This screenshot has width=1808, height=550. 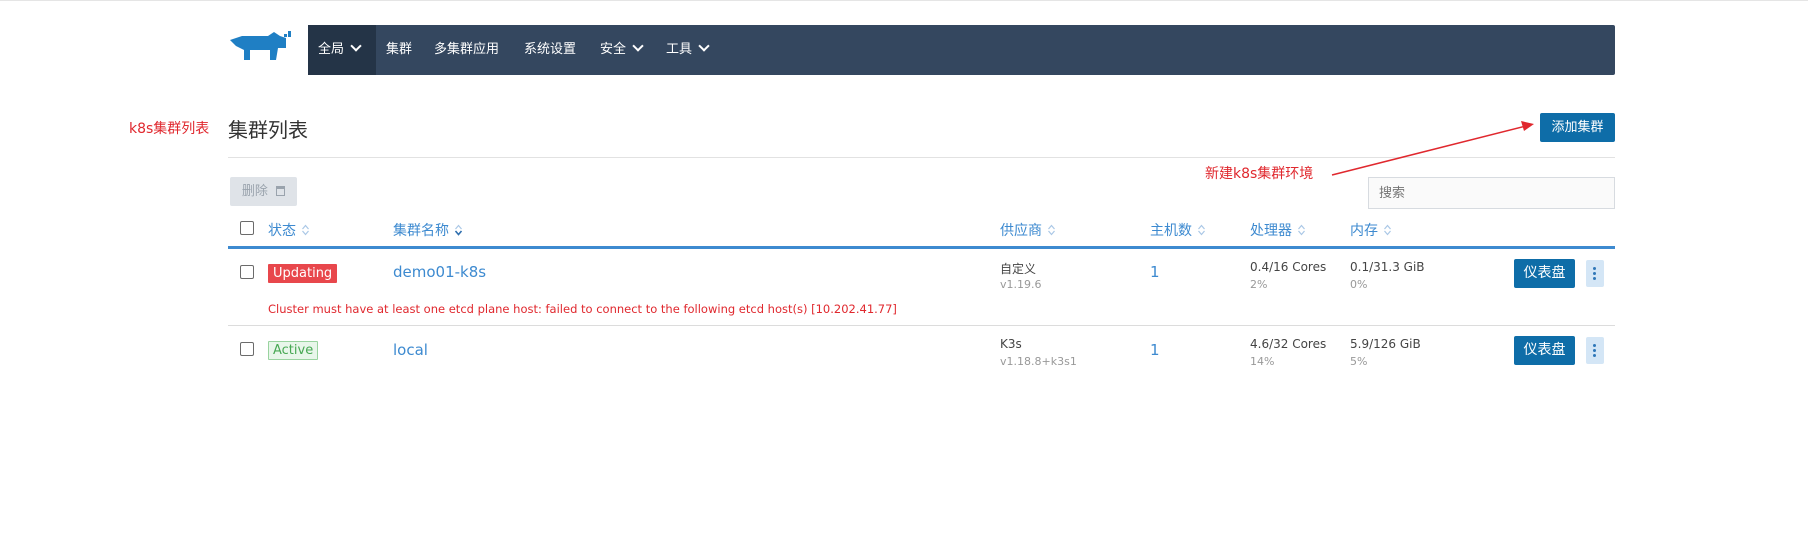 I want to click on column-header-memory: 内存, so click(x=1370, y=230).